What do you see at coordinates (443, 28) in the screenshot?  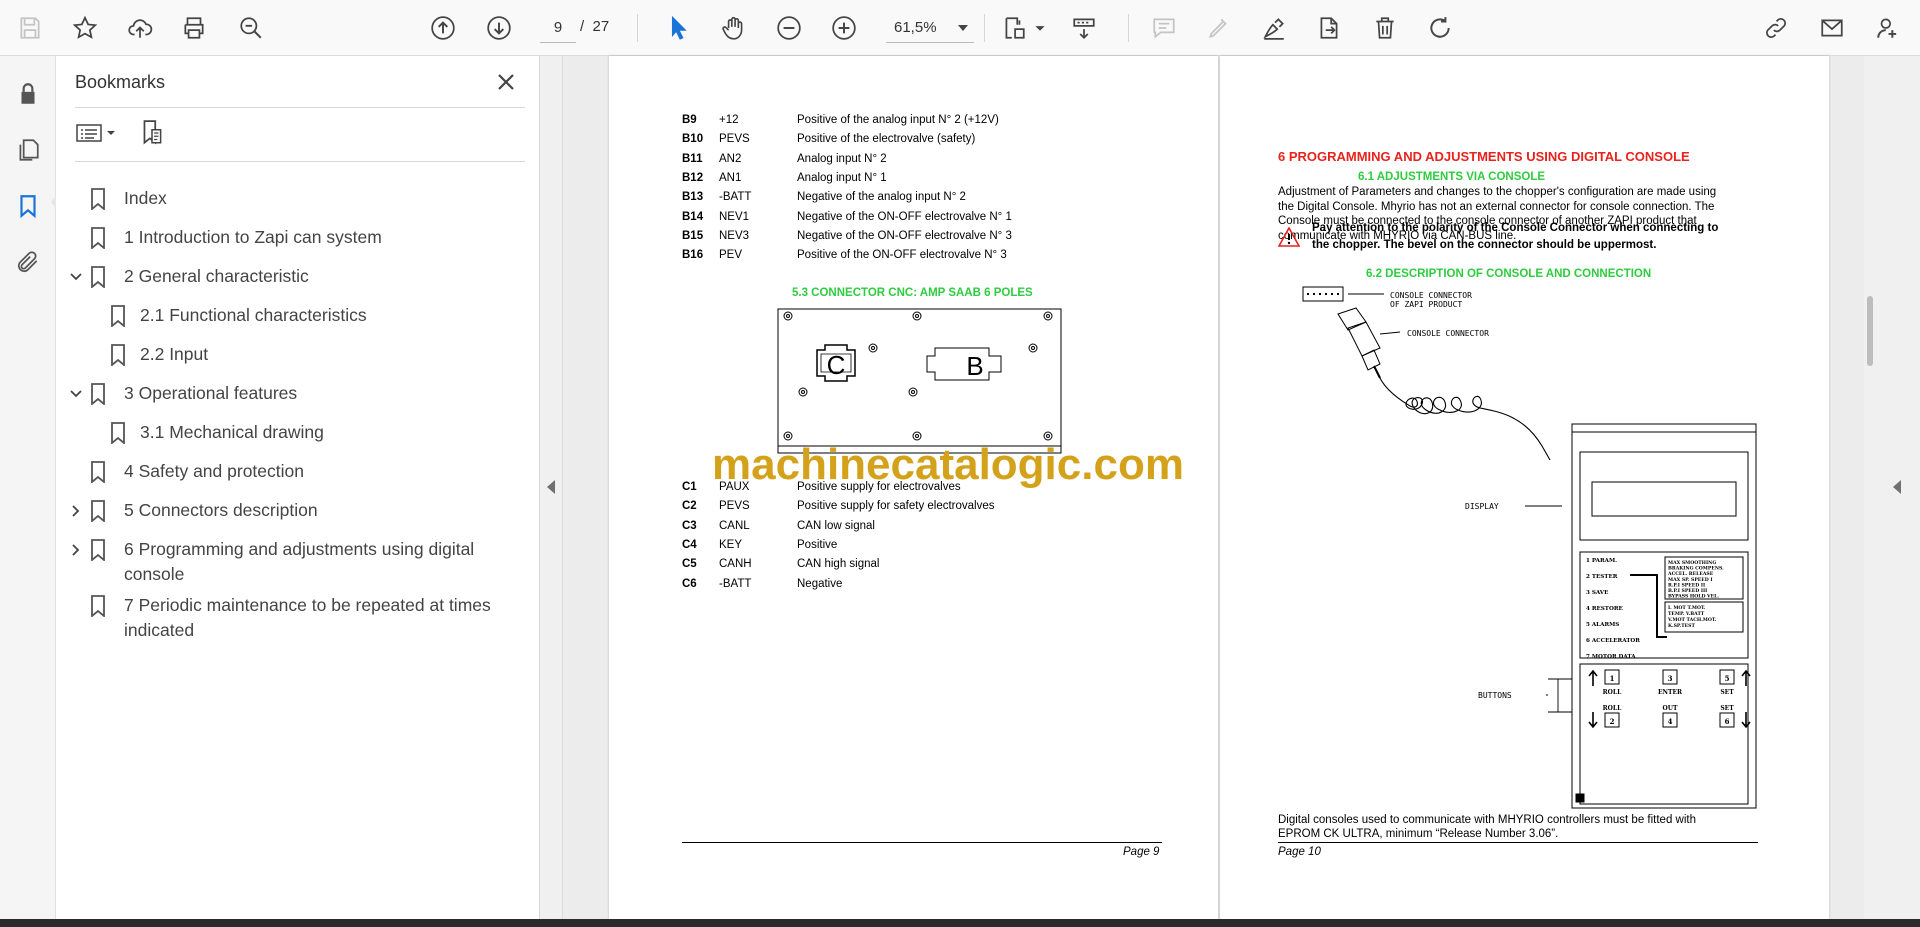 I see `page-up-icon` at bounding box center [443, 28].